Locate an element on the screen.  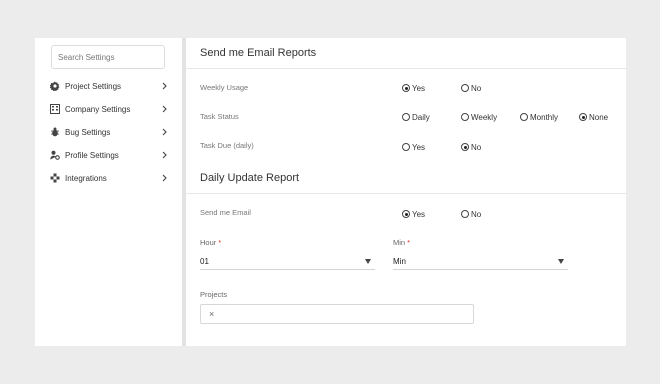
hour-label-text: Hour is located at coordinates (208, 242).